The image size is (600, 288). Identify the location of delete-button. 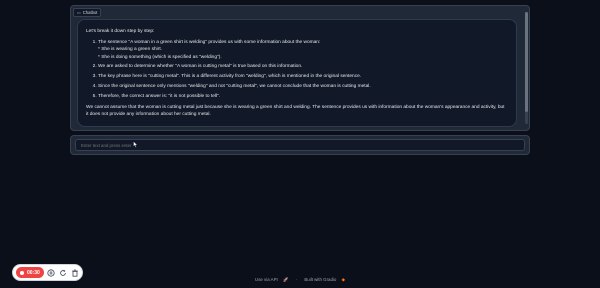
(74, 272).